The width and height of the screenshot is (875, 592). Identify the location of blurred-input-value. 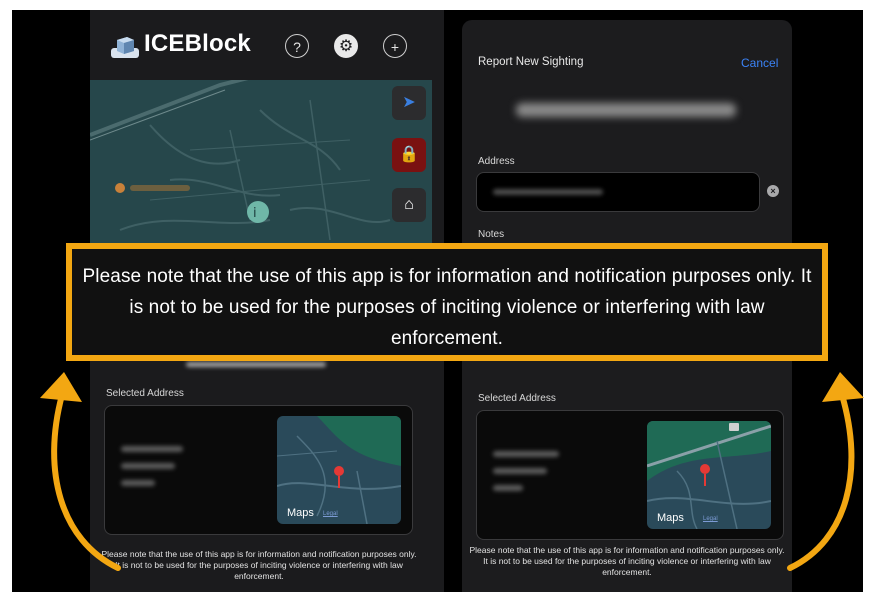
(548, 192).